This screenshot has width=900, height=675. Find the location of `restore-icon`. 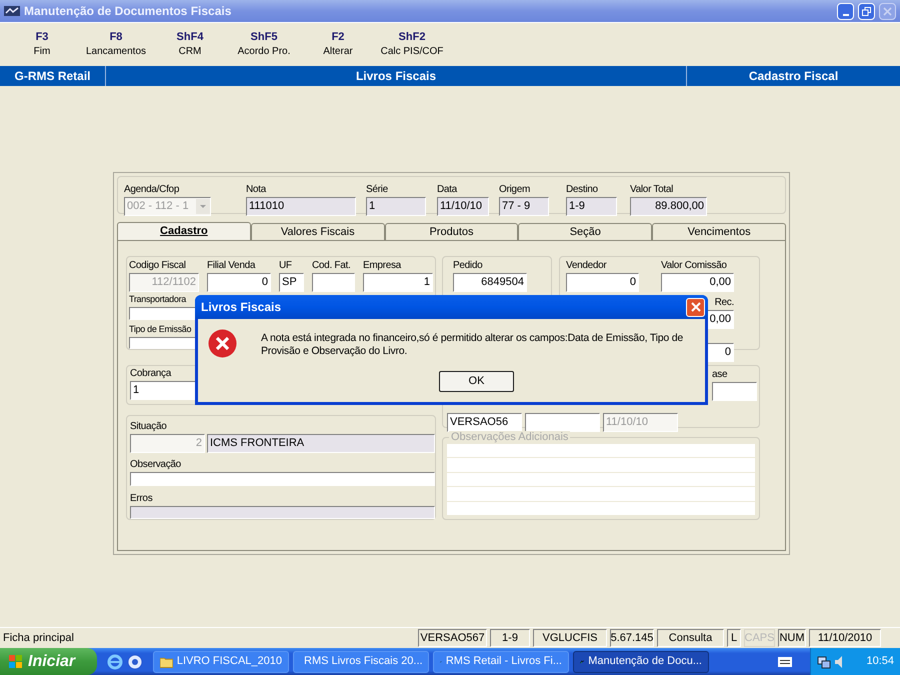

restore-icon is located at coordinates (866, 11).